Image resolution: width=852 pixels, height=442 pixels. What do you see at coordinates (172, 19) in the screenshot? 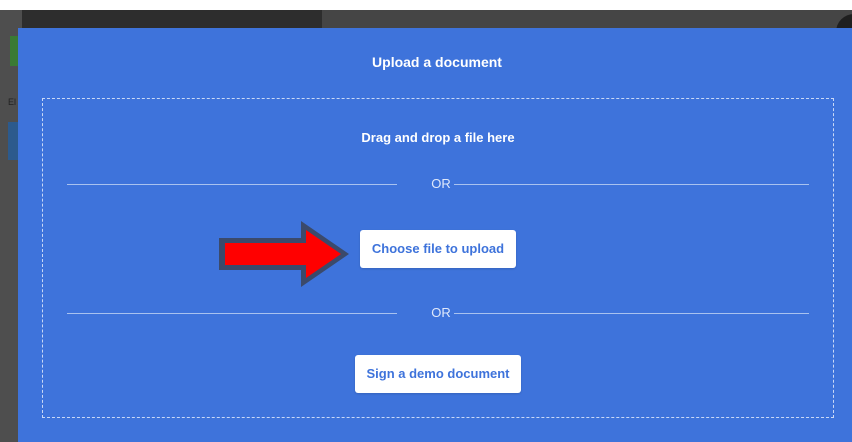
I see `background-topbar` at bounding box center [172, 19].